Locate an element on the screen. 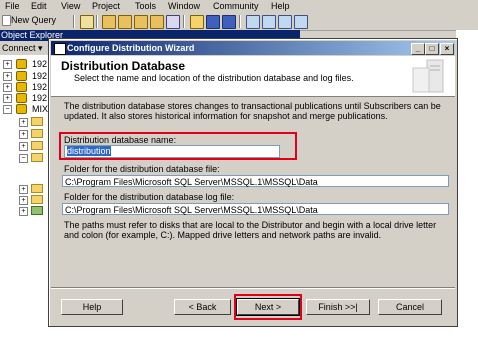 The width and height of the screenshot is (478, 342). document-area-bottom is located at coordinates (252, 333).